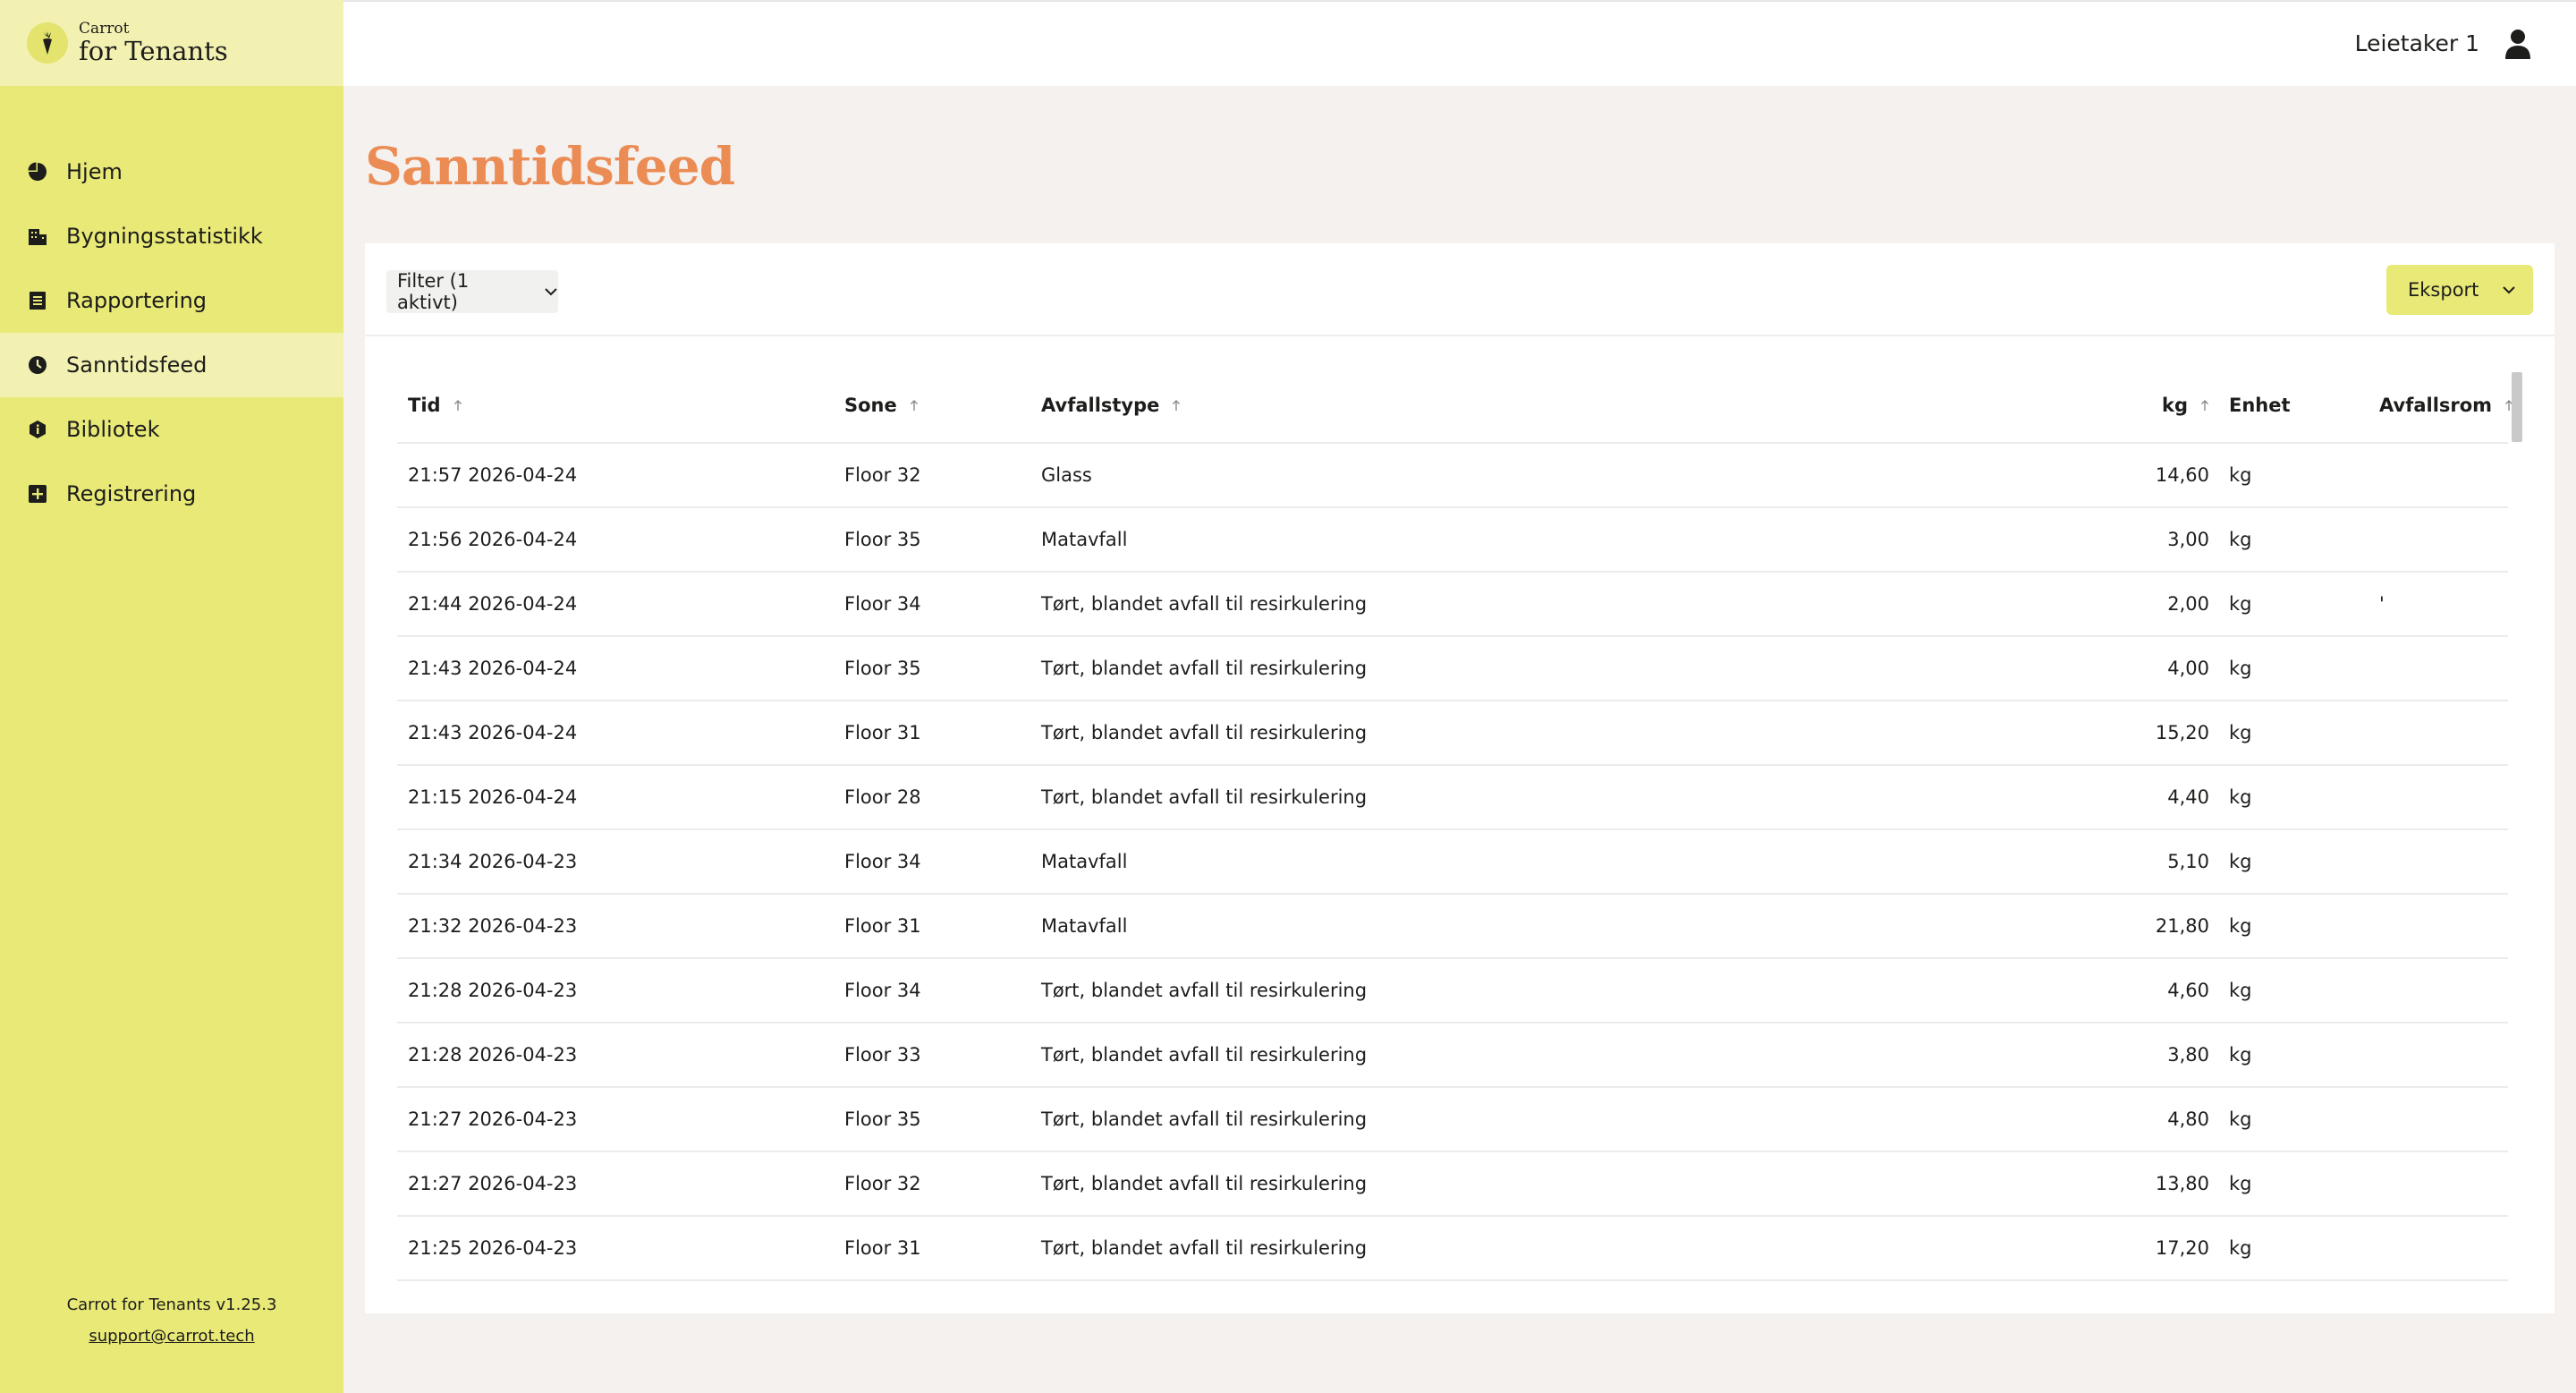 The width and height of the screenshot is (2576, 1393). Describe the element at coordinates (2517, 44) in the screenshot. I see `user-icon` at that location.